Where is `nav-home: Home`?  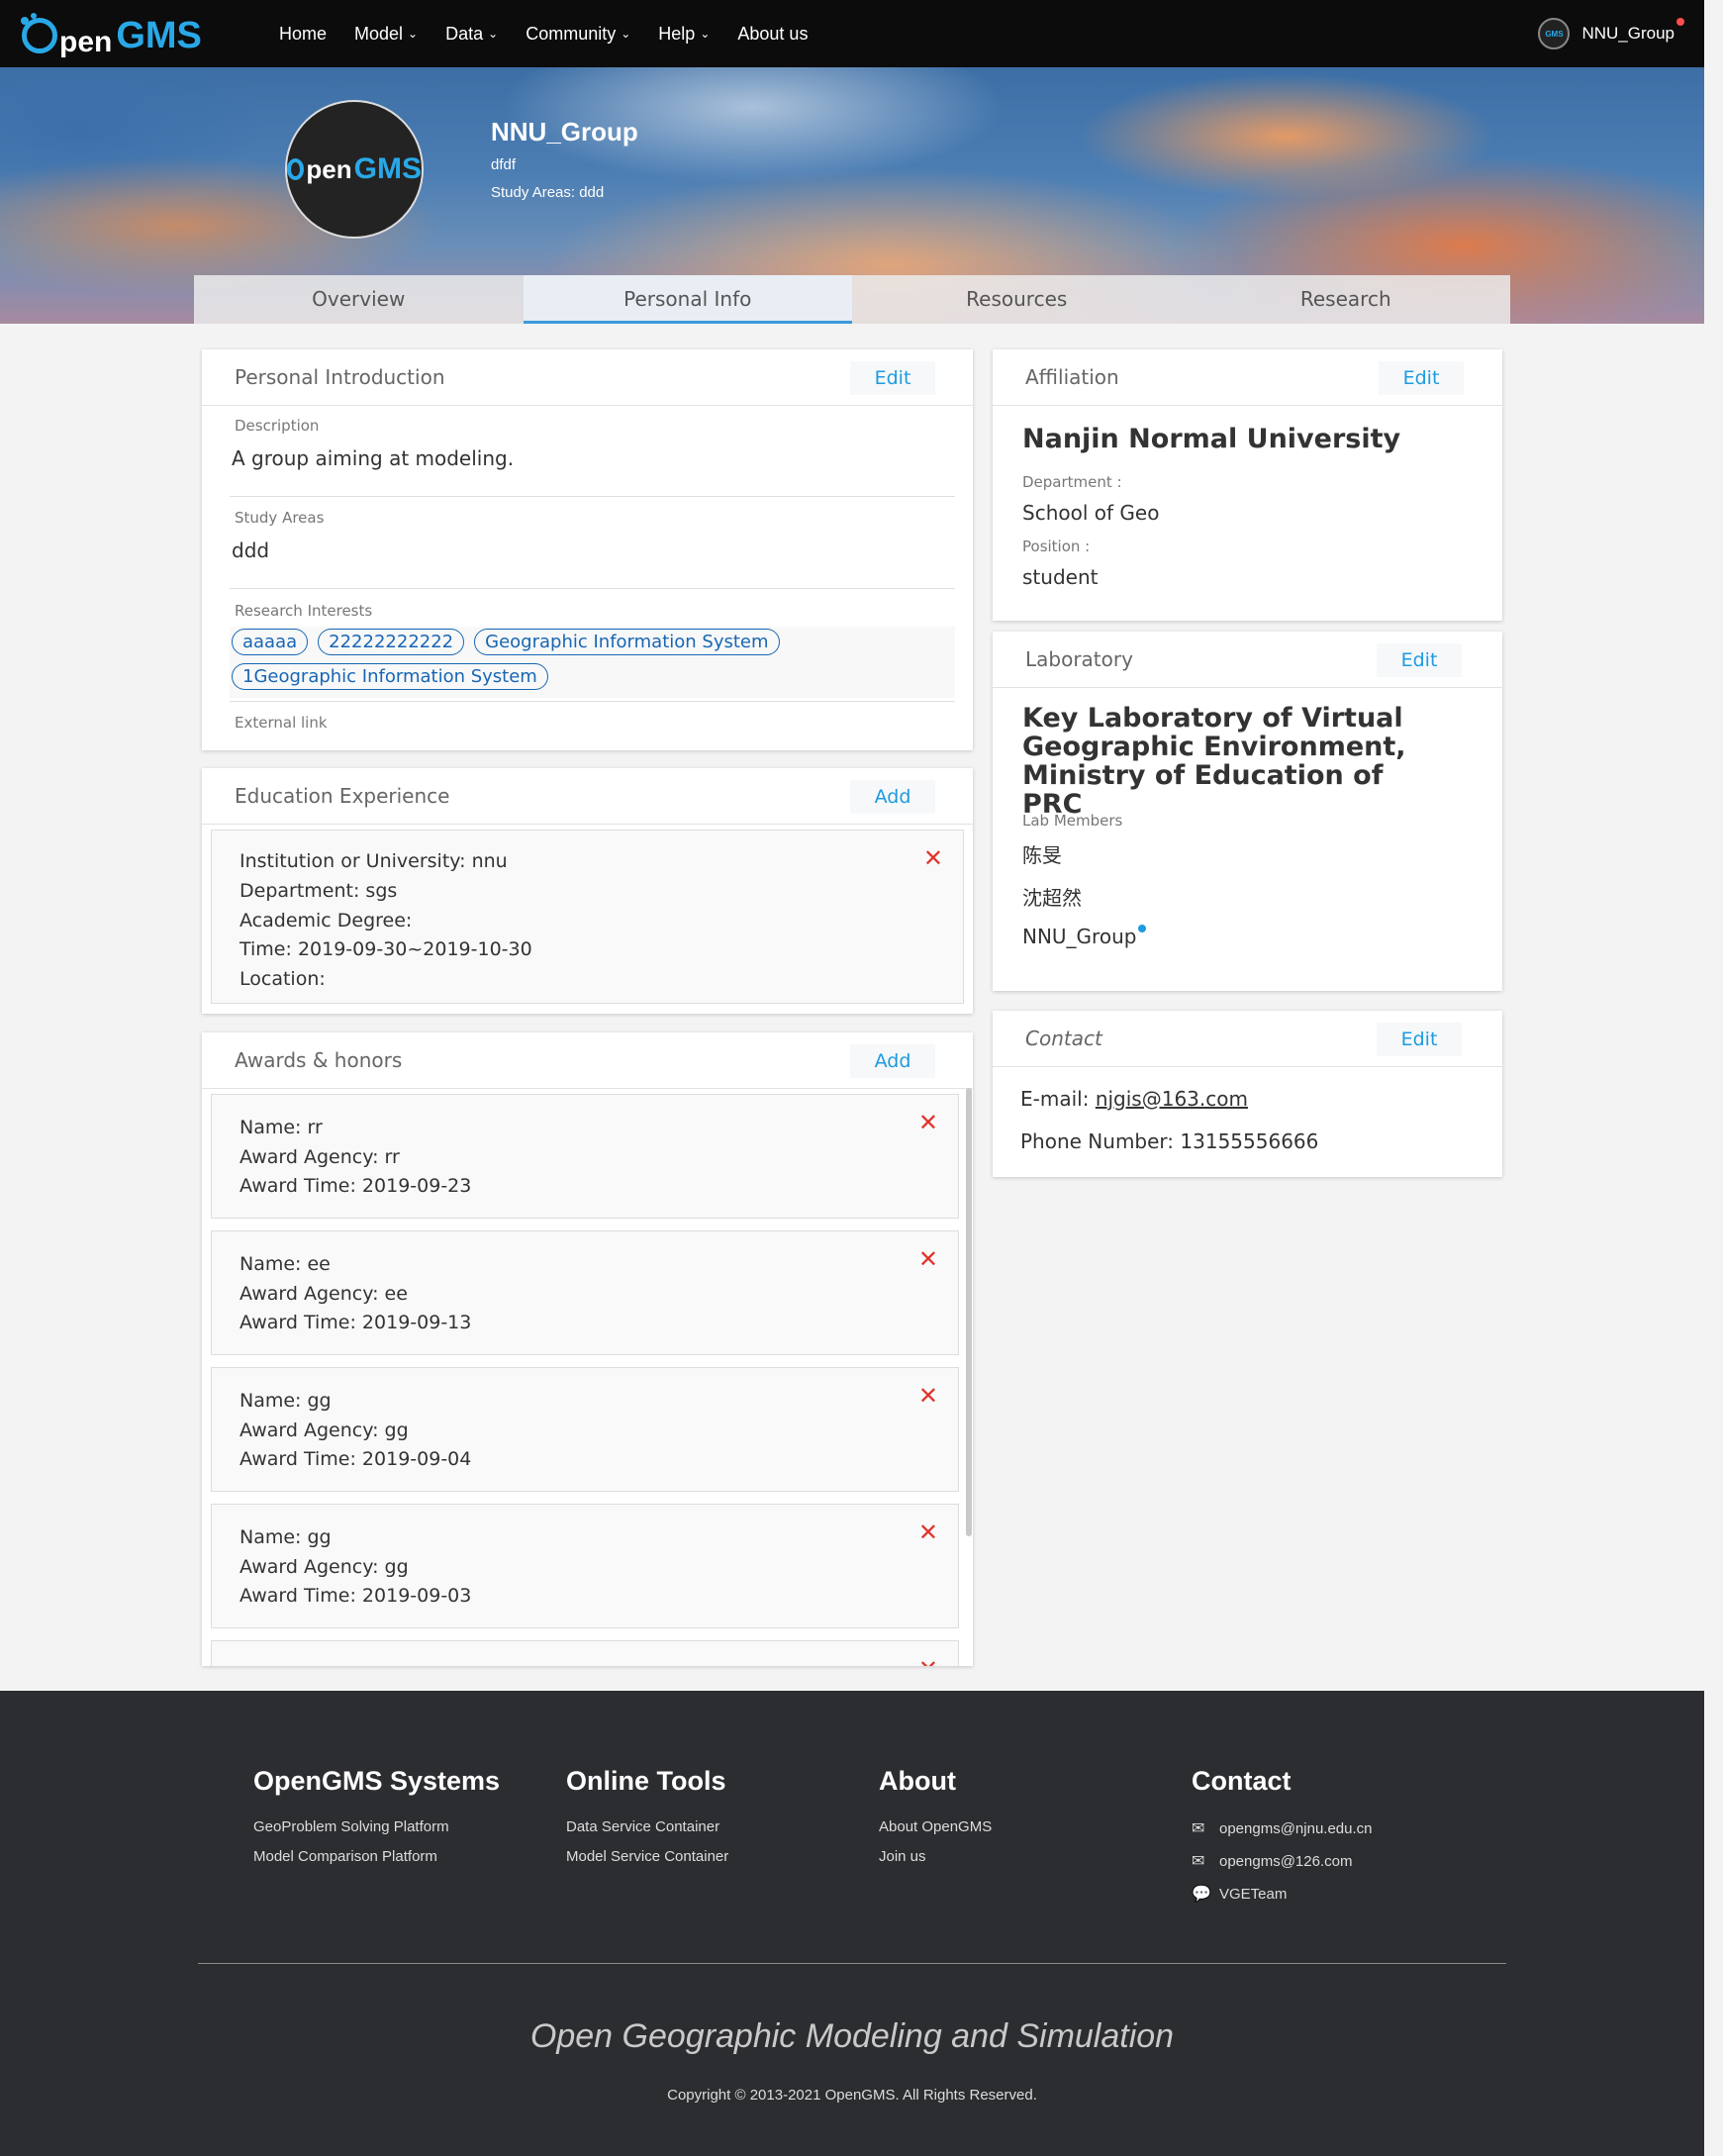 nav-home: Home is located at coordinates (303, 34).